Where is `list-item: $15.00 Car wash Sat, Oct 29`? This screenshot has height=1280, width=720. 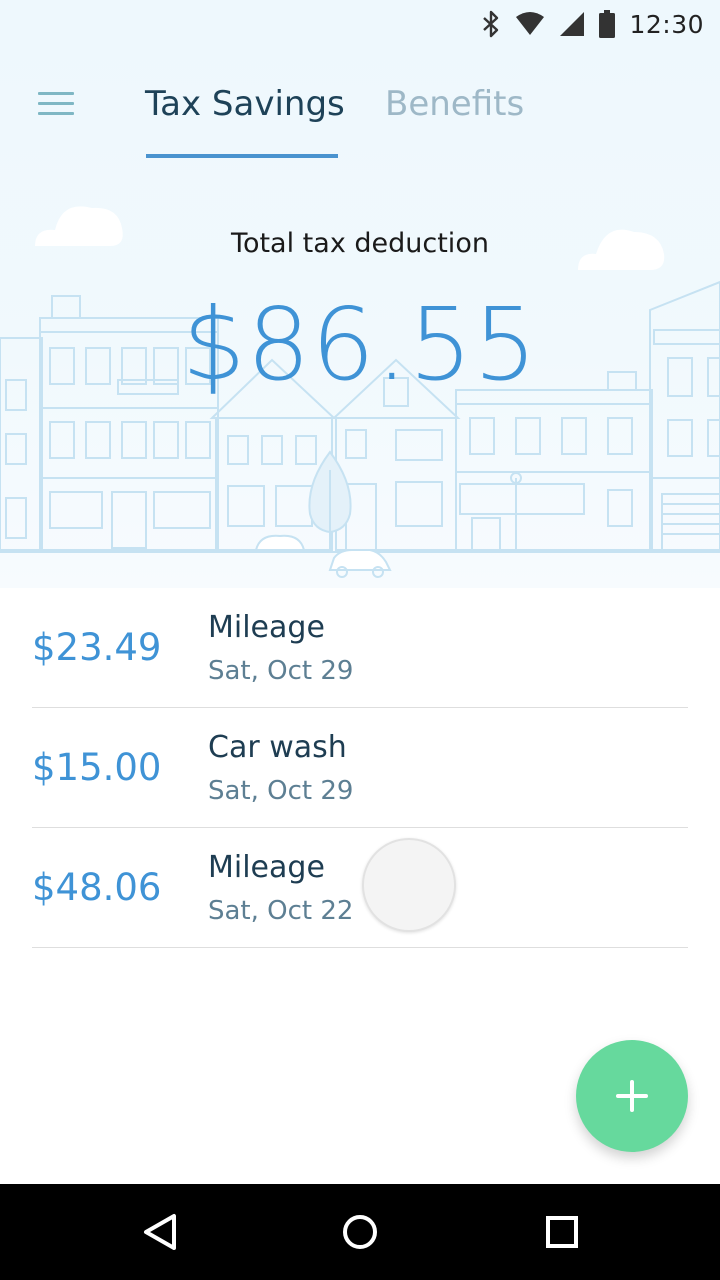
list-item: $15.00 Car wash Sat, Oct 29 is located at coordinates (360, 768).